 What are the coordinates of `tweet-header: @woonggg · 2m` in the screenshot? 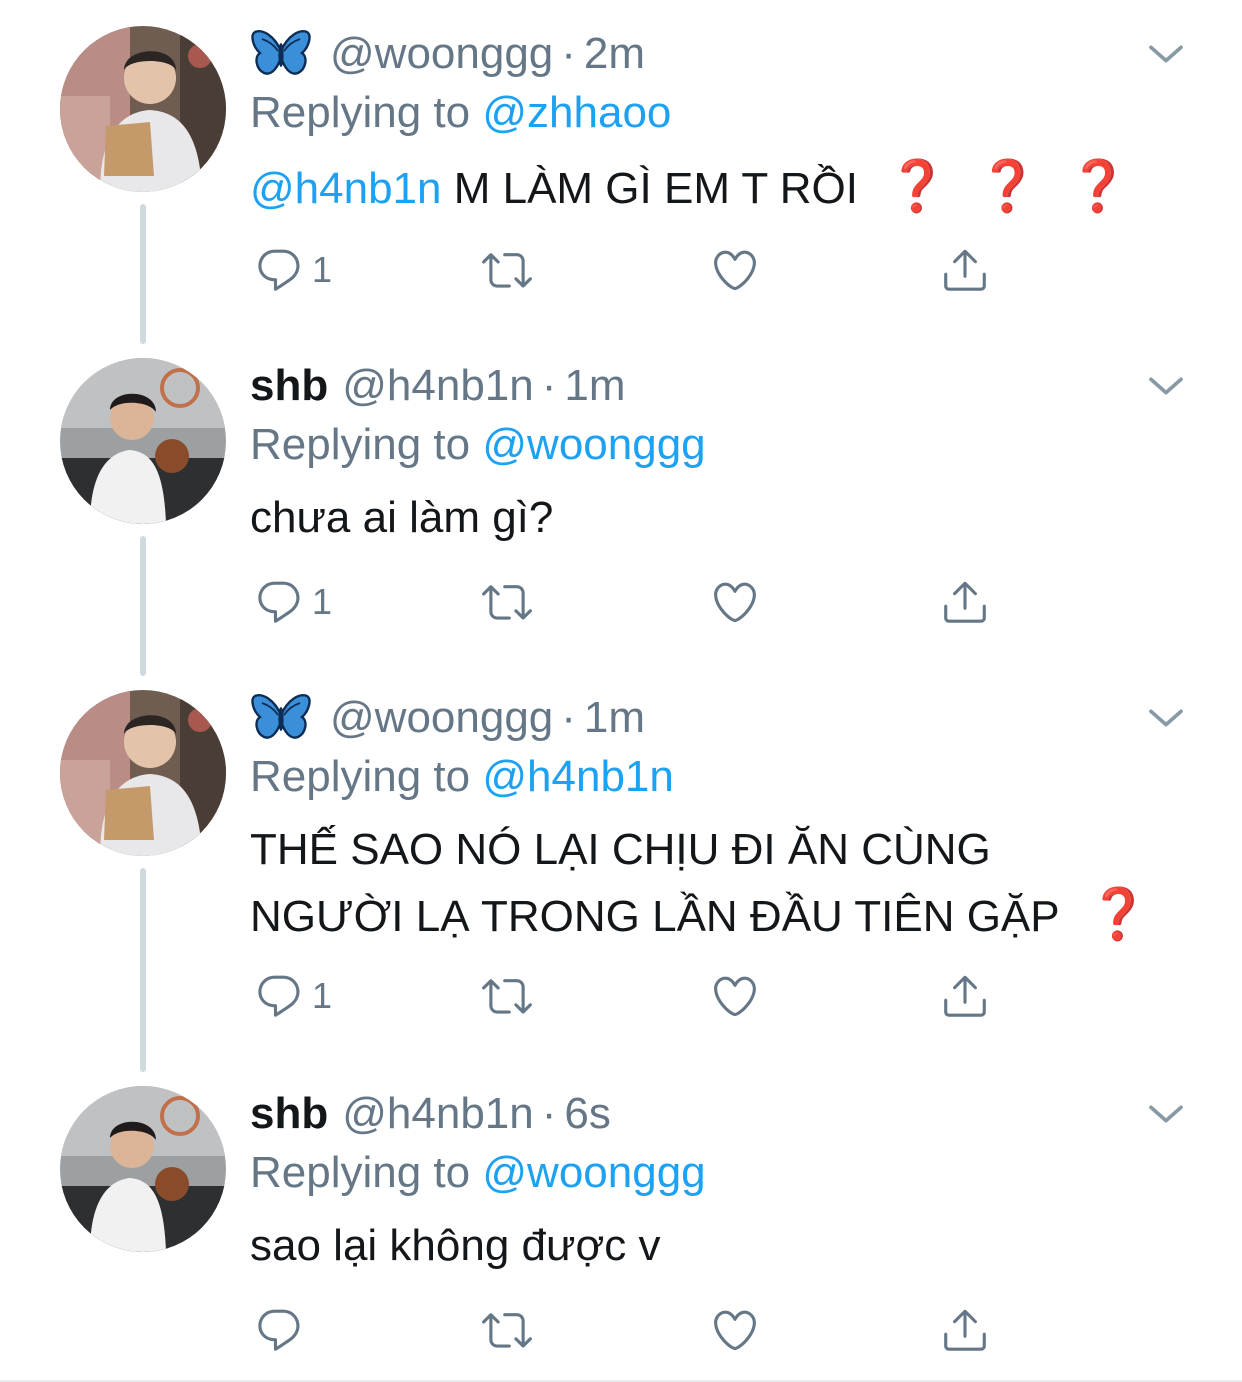 It's located at (447, 54).